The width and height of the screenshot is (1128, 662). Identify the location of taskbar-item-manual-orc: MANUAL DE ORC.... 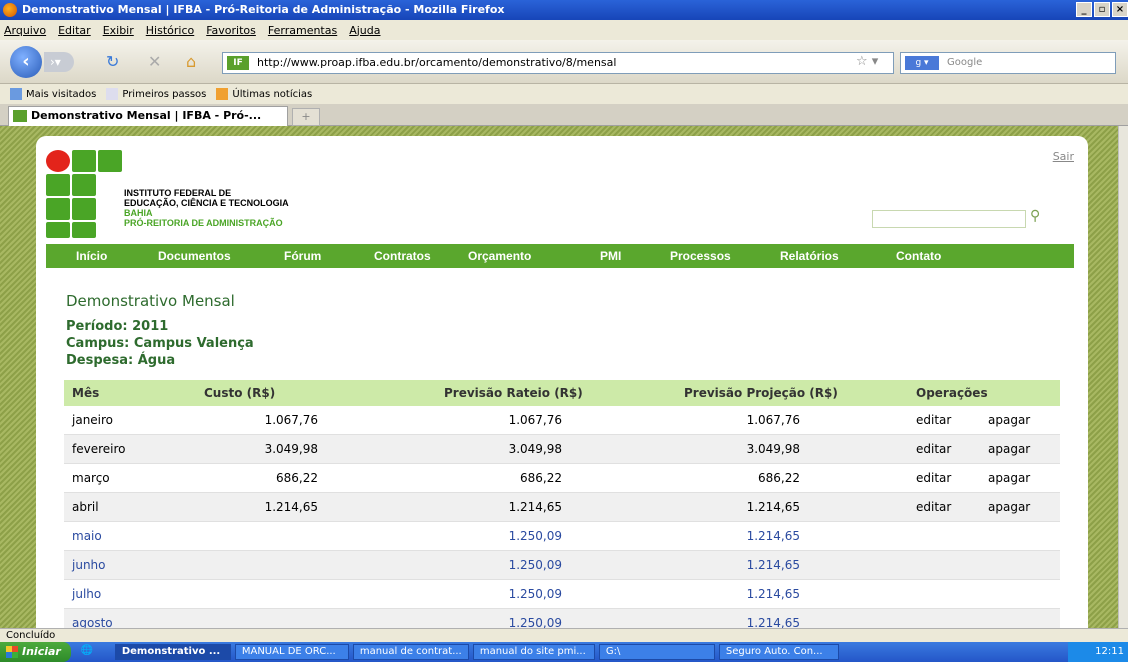
(291, 652).